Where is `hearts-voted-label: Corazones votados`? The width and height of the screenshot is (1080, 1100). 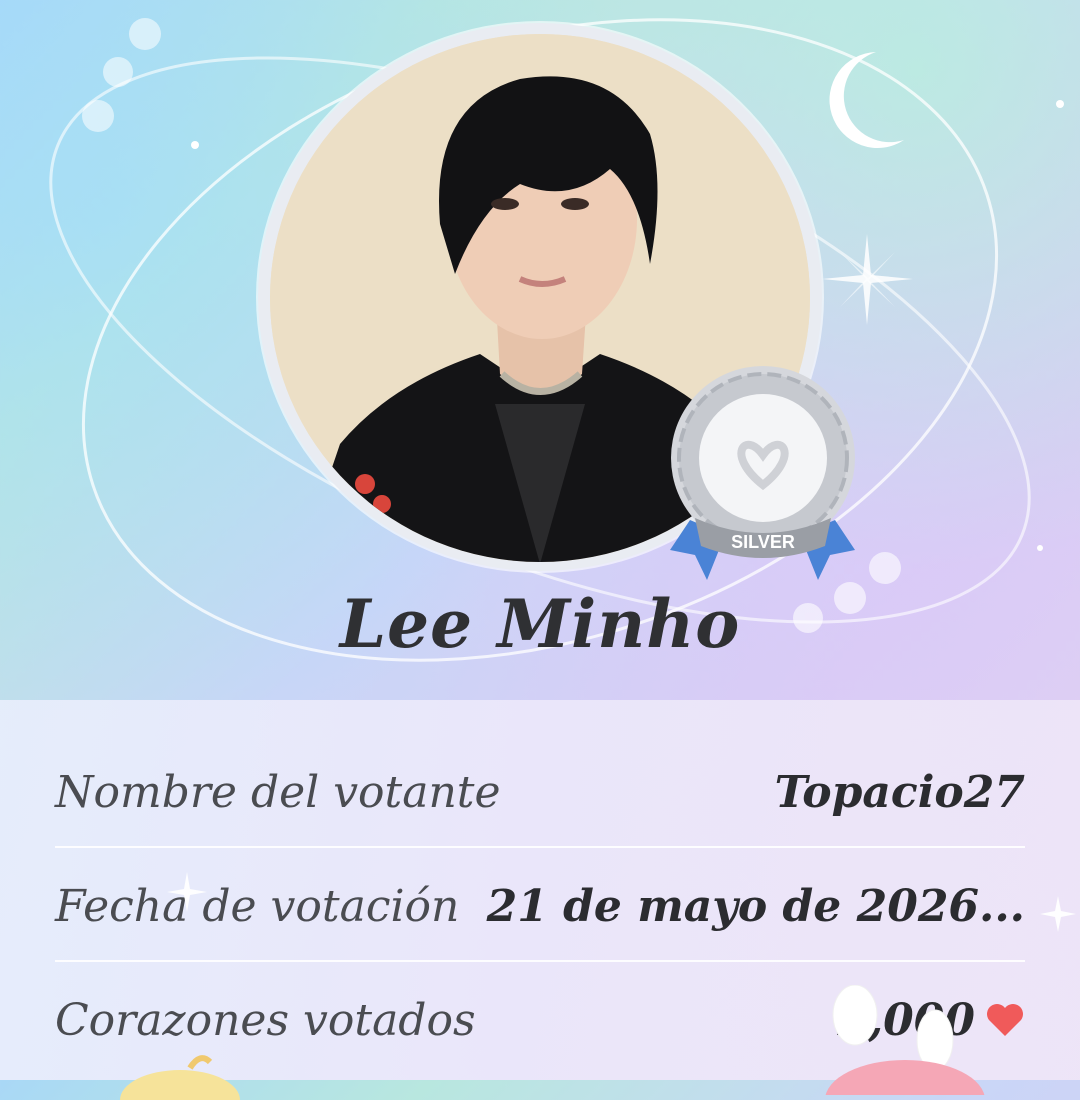 hearts-voted-label: Corazones votados is located at coordinates (265, 1020).